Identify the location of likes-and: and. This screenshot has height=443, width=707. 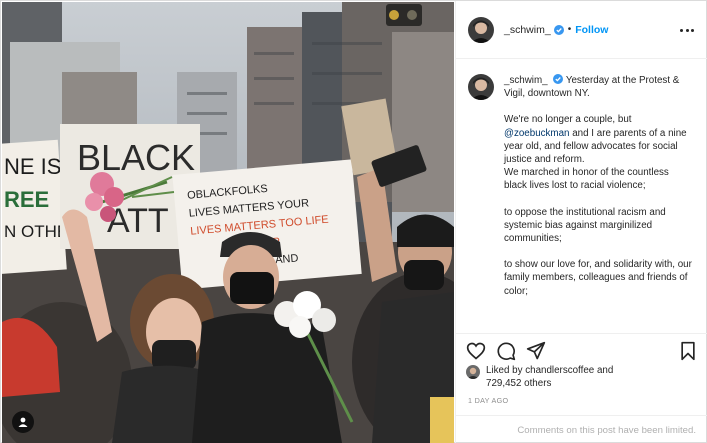
(605, 370).